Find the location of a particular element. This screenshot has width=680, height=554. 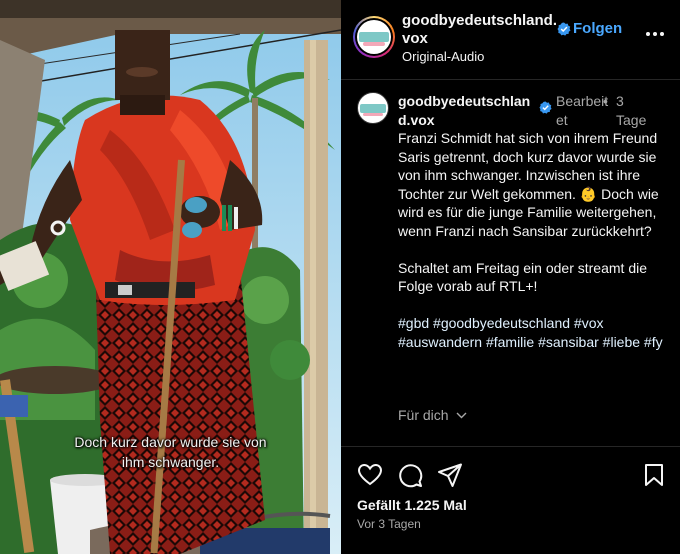

caption-username: goodbyedeutschlan d.vox is located at coordinates (468, 111).